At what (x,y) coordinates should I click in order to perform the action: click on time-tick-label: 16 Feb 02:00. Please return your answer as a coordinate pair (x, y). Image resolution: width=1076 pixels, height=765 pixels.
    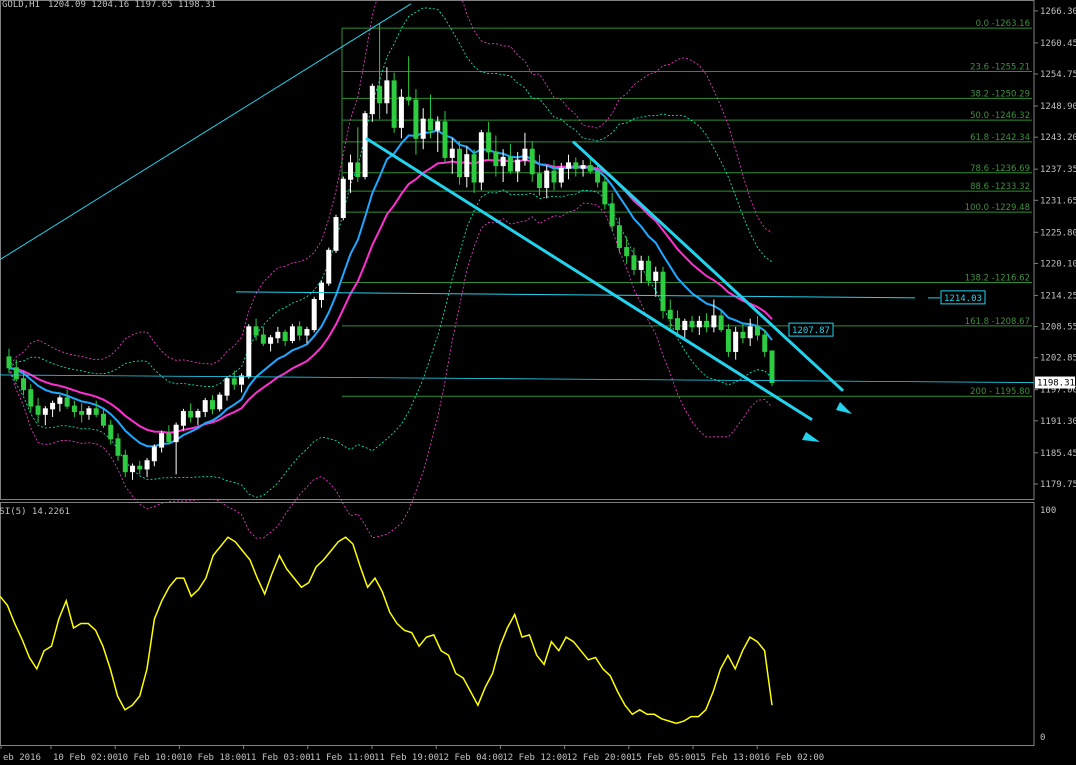
    Looking at the image, I should click on (791, 758).